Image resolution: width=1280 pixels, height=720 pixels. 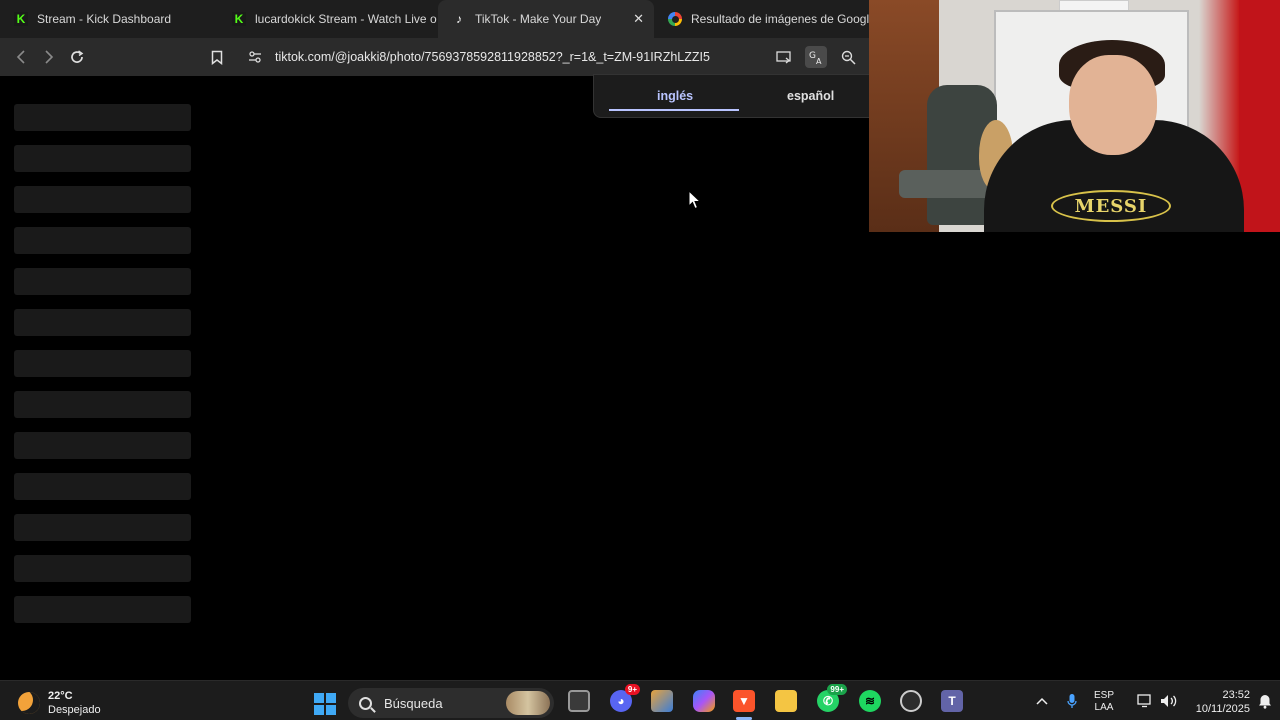 I want to click on weather-temp: 22°C, so click(x=60, y=696).